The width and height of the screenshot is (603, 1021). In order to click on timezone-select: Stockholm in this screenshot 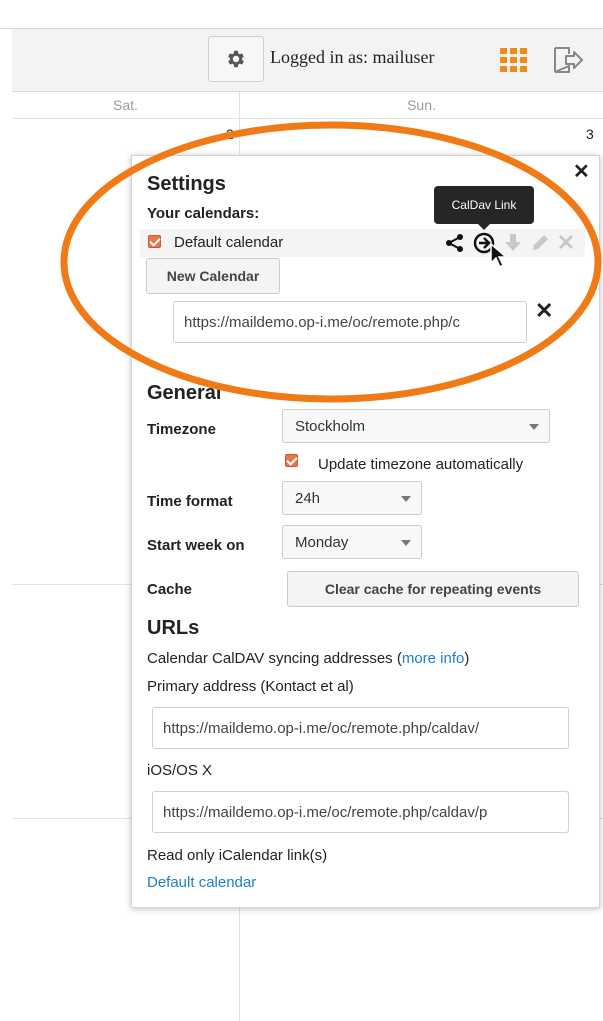, I will do `click(416, 426)`.